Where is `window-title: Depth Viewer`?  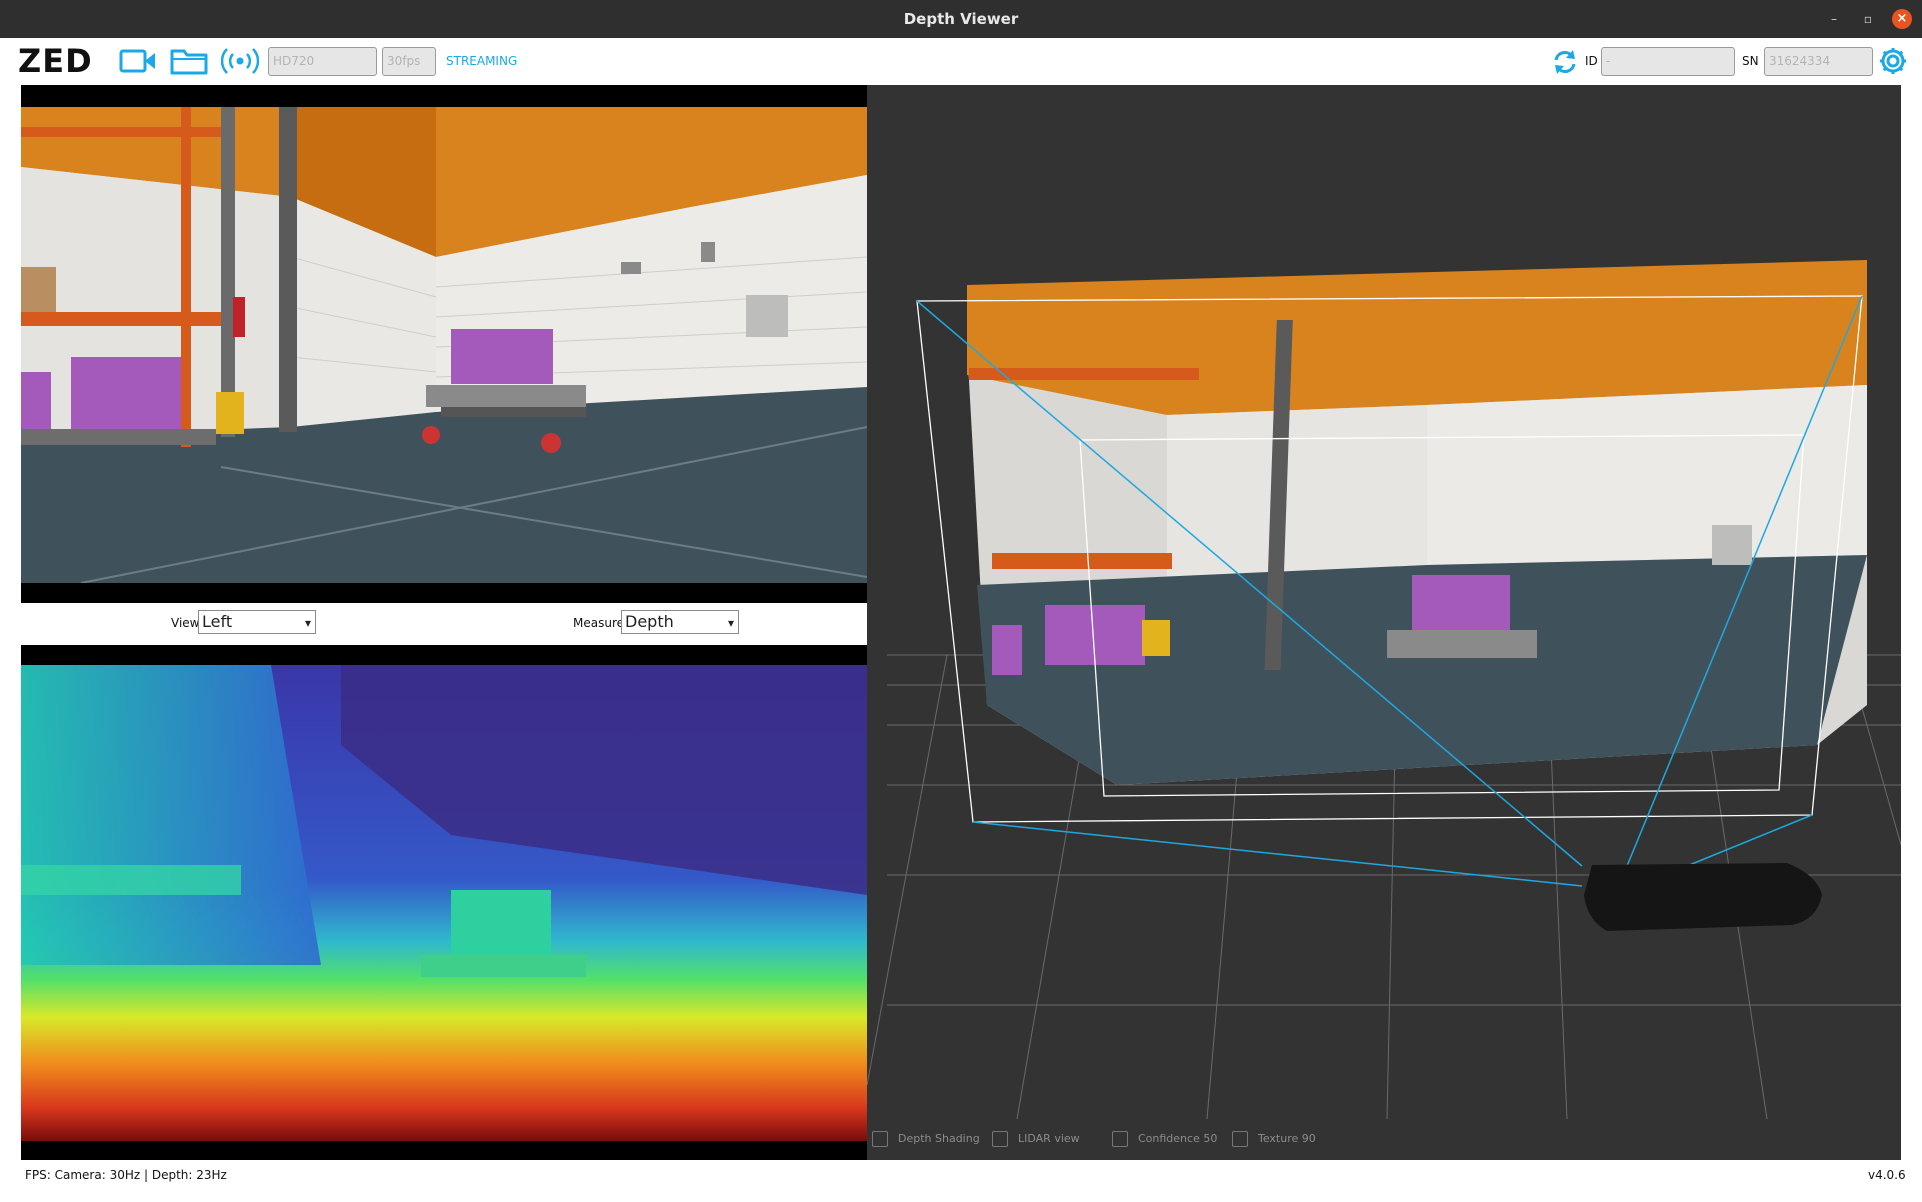 window-title: Depth Viewer is located at coordinates (961, 19).